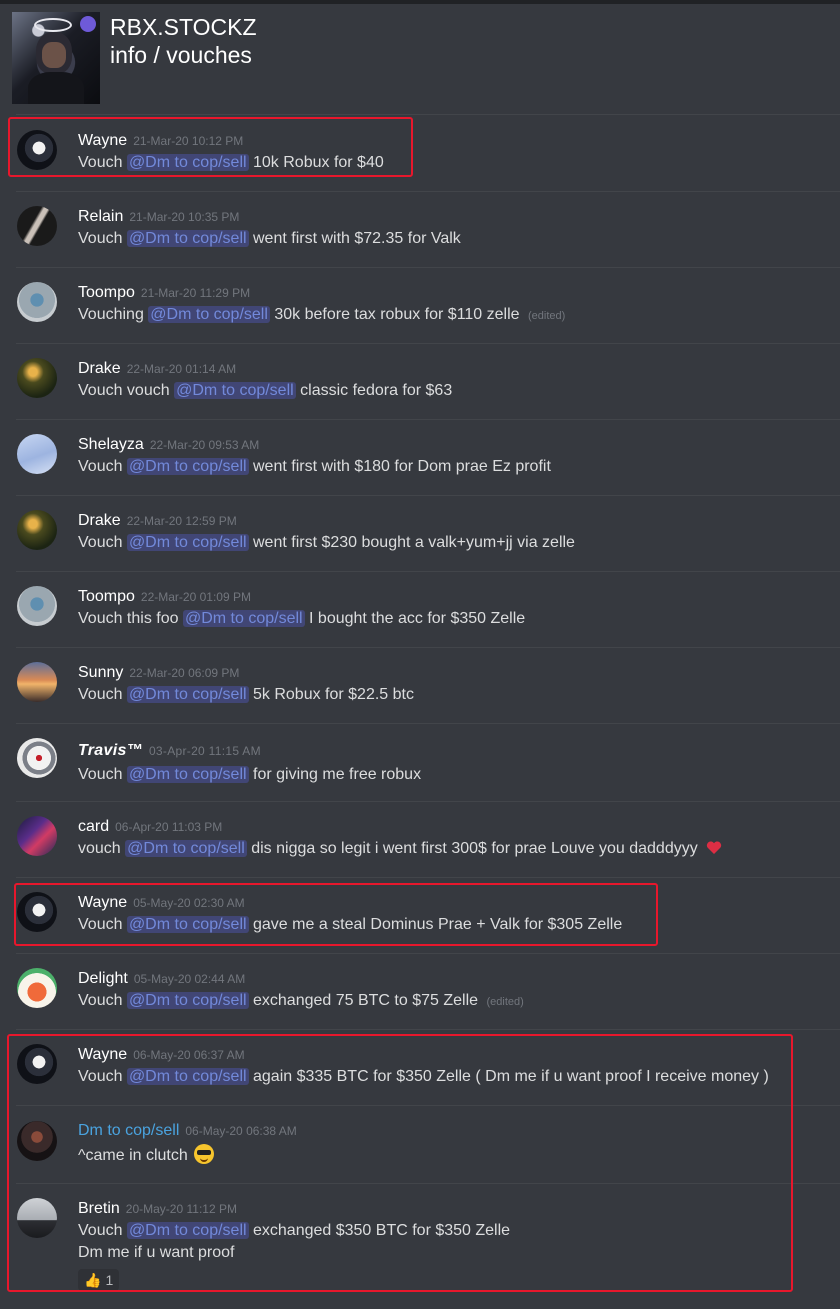 The height and width of the screenshot is (1309, 840). I want to click on message-suffix: 5k Robux for $22.5 btc, so click(333, 694).